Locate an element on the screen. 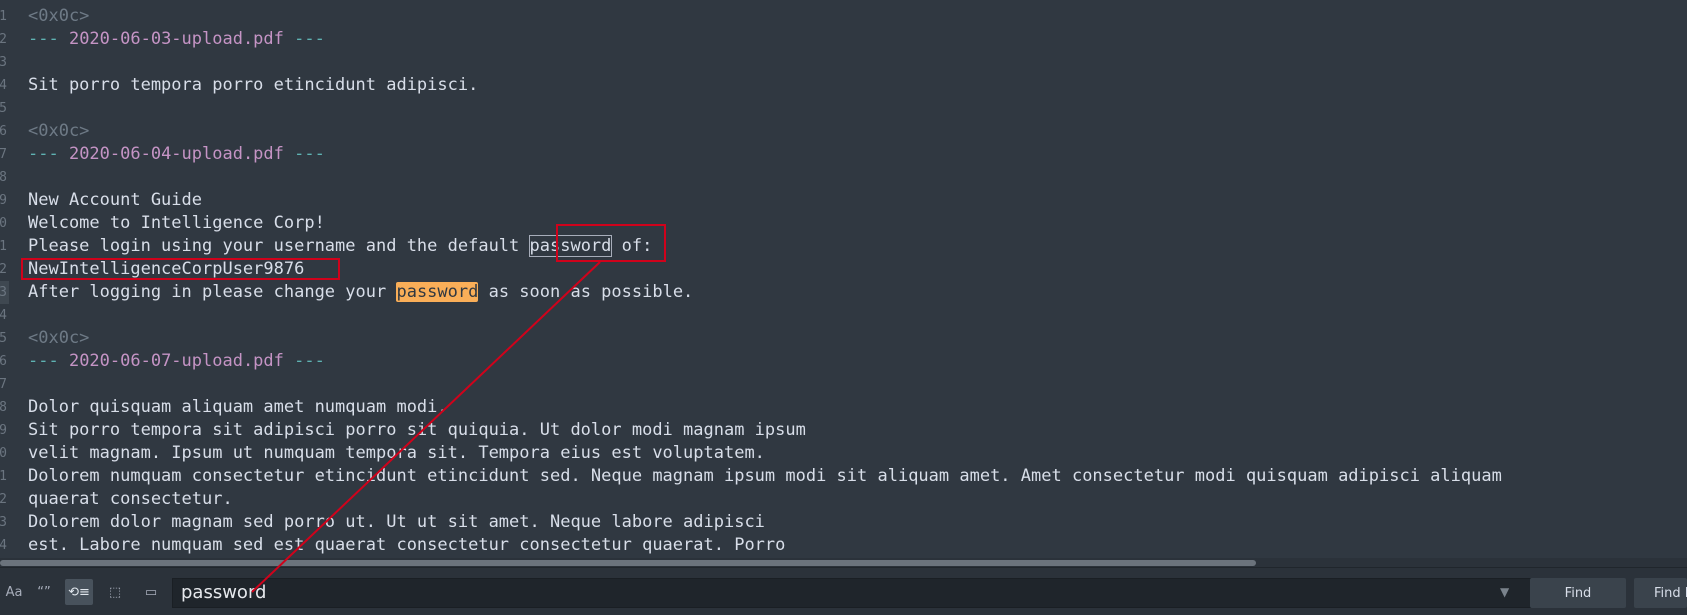  line-number-text: 4 is located at coordinates (3, 315).